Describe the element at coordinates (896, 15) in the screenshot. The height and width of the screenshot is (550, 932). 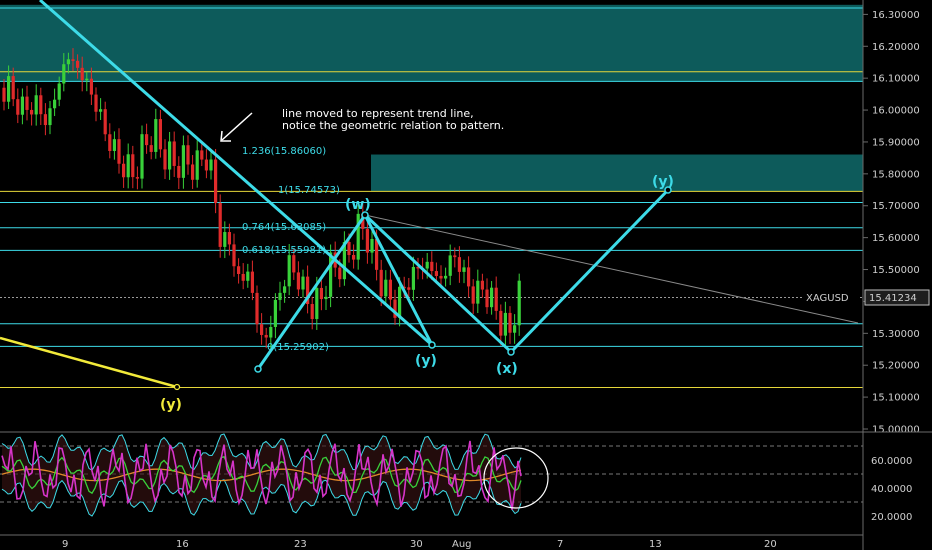
I see `y-tick-0: 16.30000` at that location.